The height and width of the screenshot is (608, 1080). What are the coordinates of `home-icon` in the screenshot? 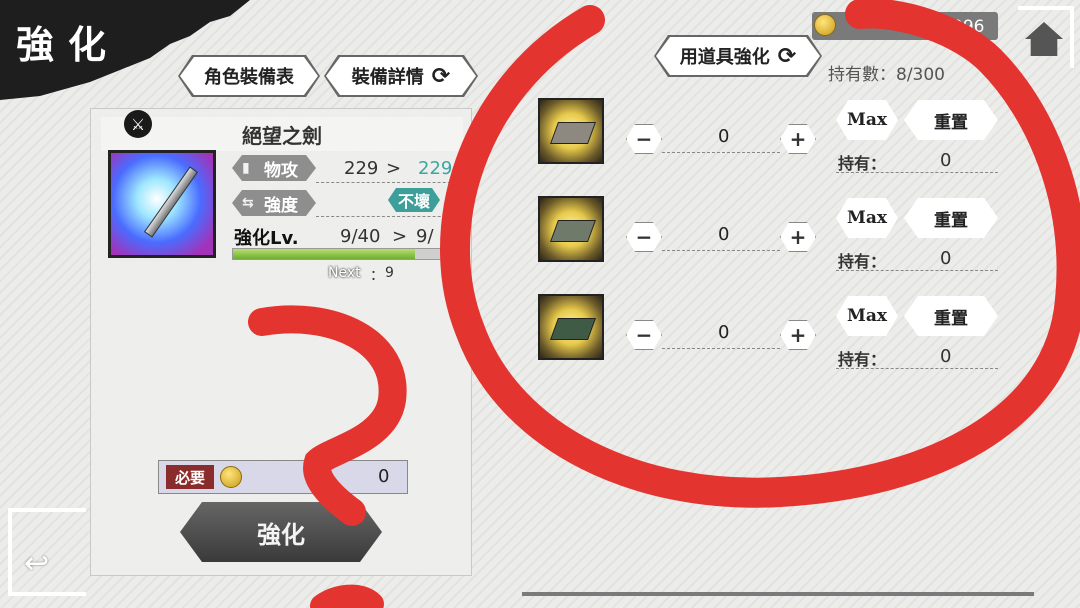 It's located at (1044, 39).